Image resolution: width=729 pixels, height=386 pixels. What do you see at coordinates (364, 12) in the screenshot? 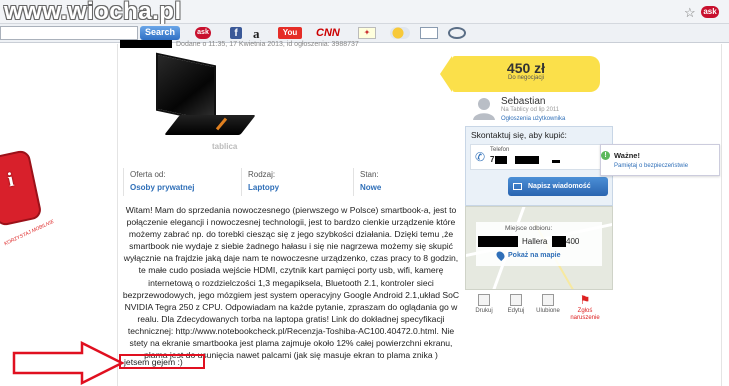
I see `browser-title-bar: www.wiocha.pl ☆ ask` at bounding box center [364, 12].